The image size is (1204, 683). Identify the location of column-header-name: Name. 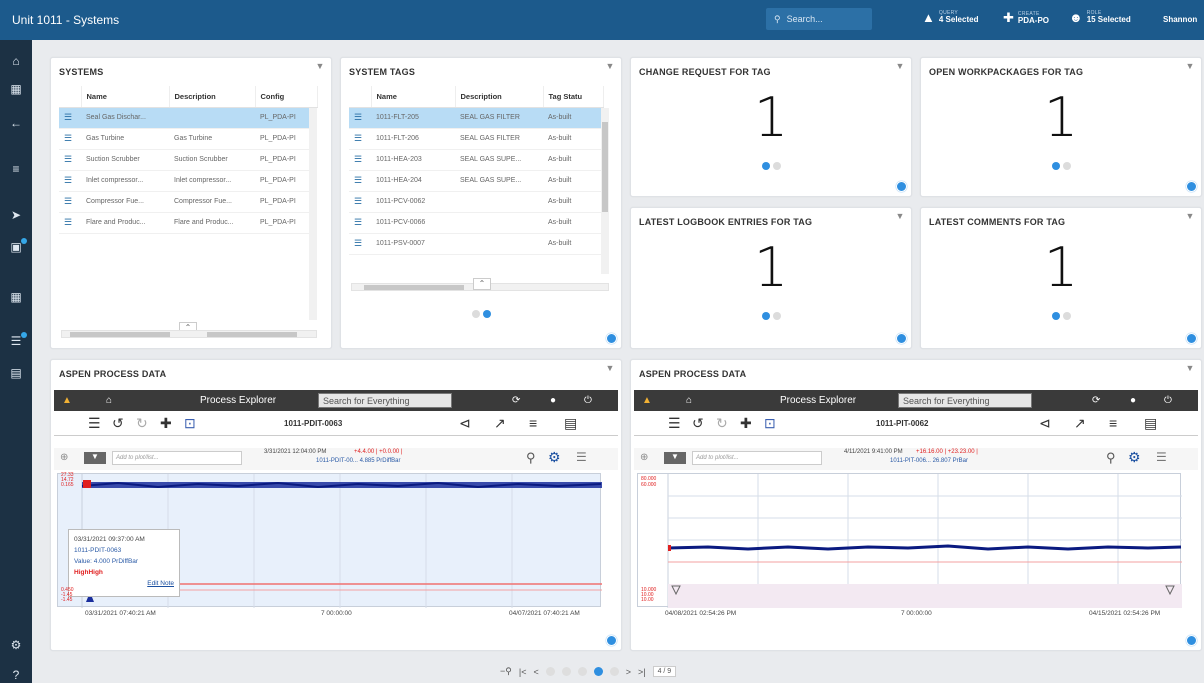
(125, 97).